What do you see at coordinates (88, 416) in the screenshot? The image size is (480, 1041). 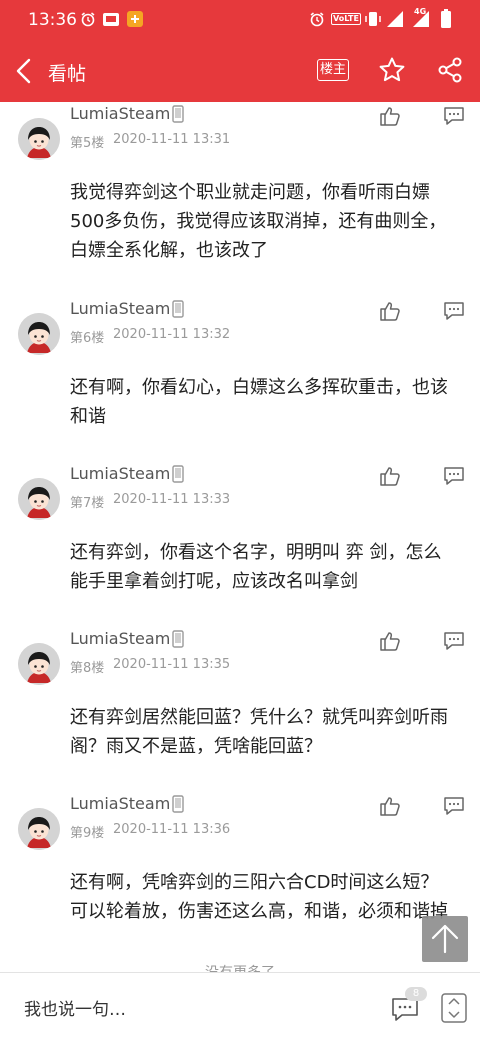 I see `content-line: 和谐` at bounding box center [88, 416].